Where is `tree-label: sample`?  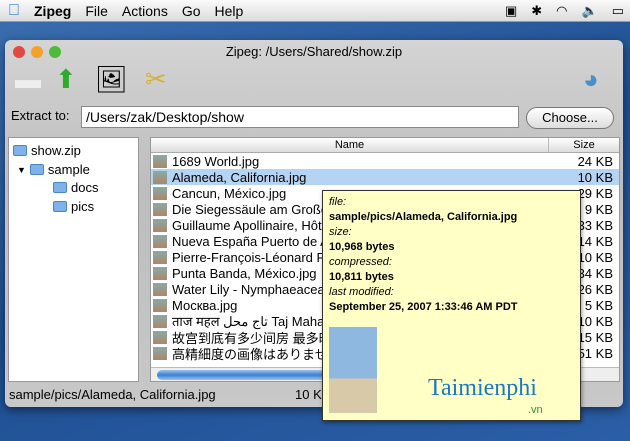
tree-label: sample is located at coordinates (68, 169).